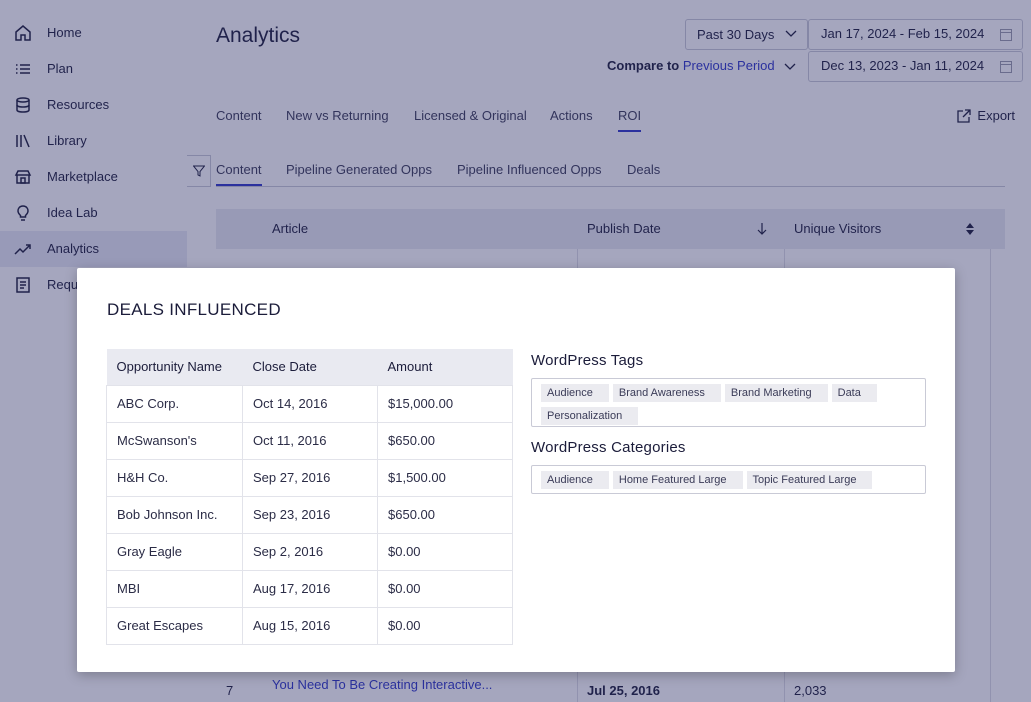  I want to click on close-date: Oct 11, 2016, so click(310, 440).